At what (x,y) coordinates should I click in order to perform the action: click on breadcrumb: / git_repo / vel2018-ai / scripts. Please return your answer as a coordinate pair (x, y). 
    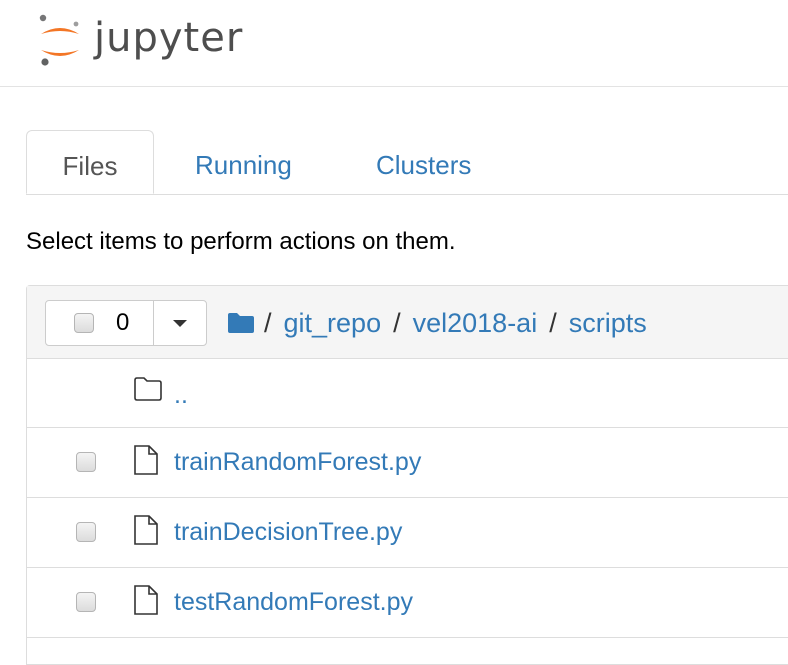
    Looking at the image, I should click on (437, 323).